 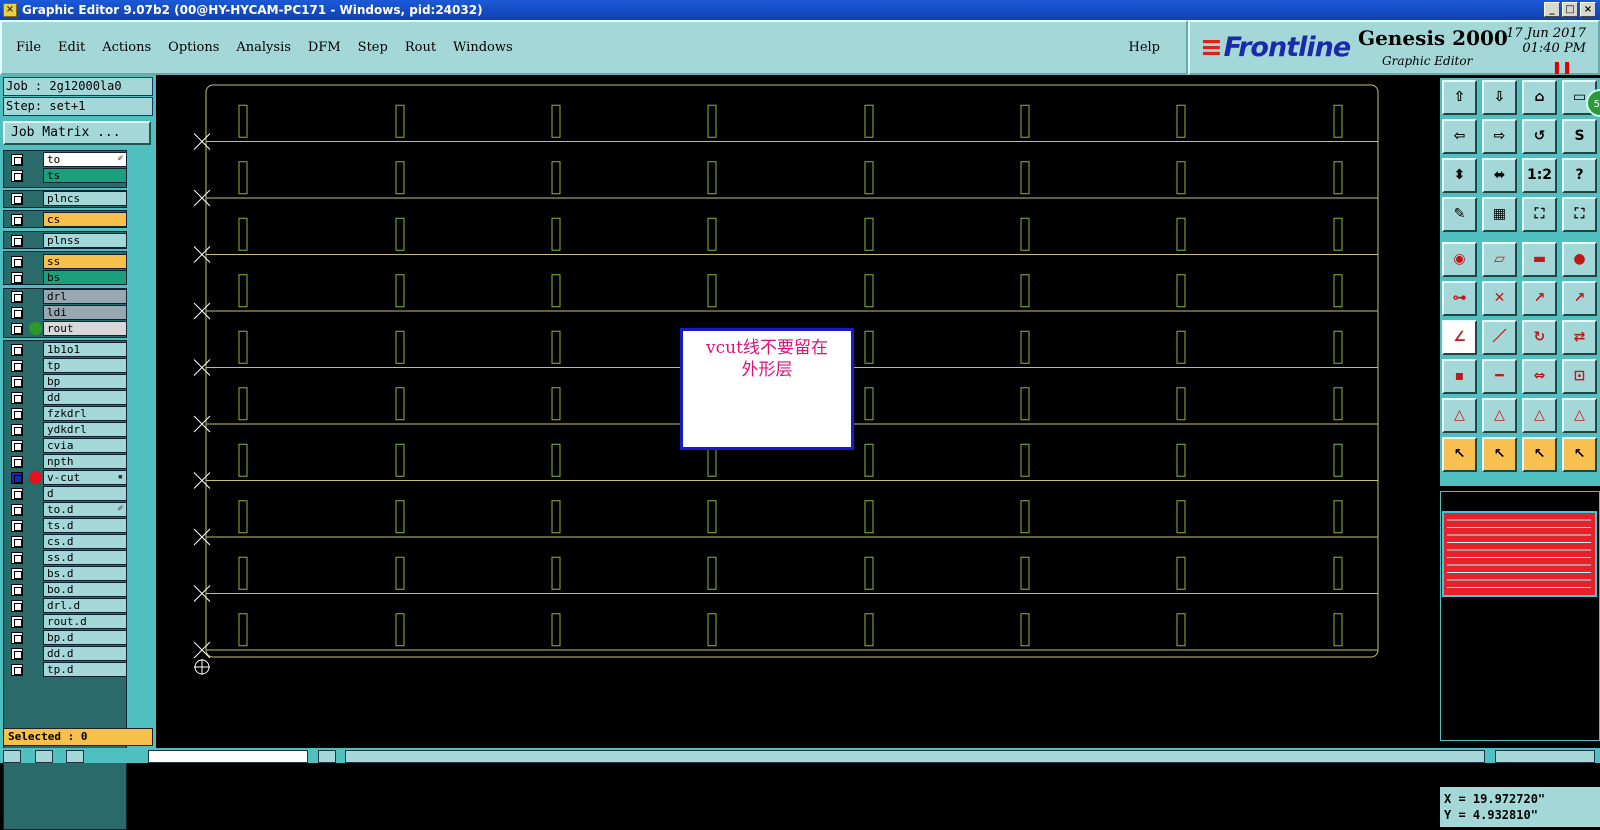 What do you see at coordinates (67, 605) in the screenshot?
I see `layer-row-drl.d: drl.d` at bounding box center [67, 605].